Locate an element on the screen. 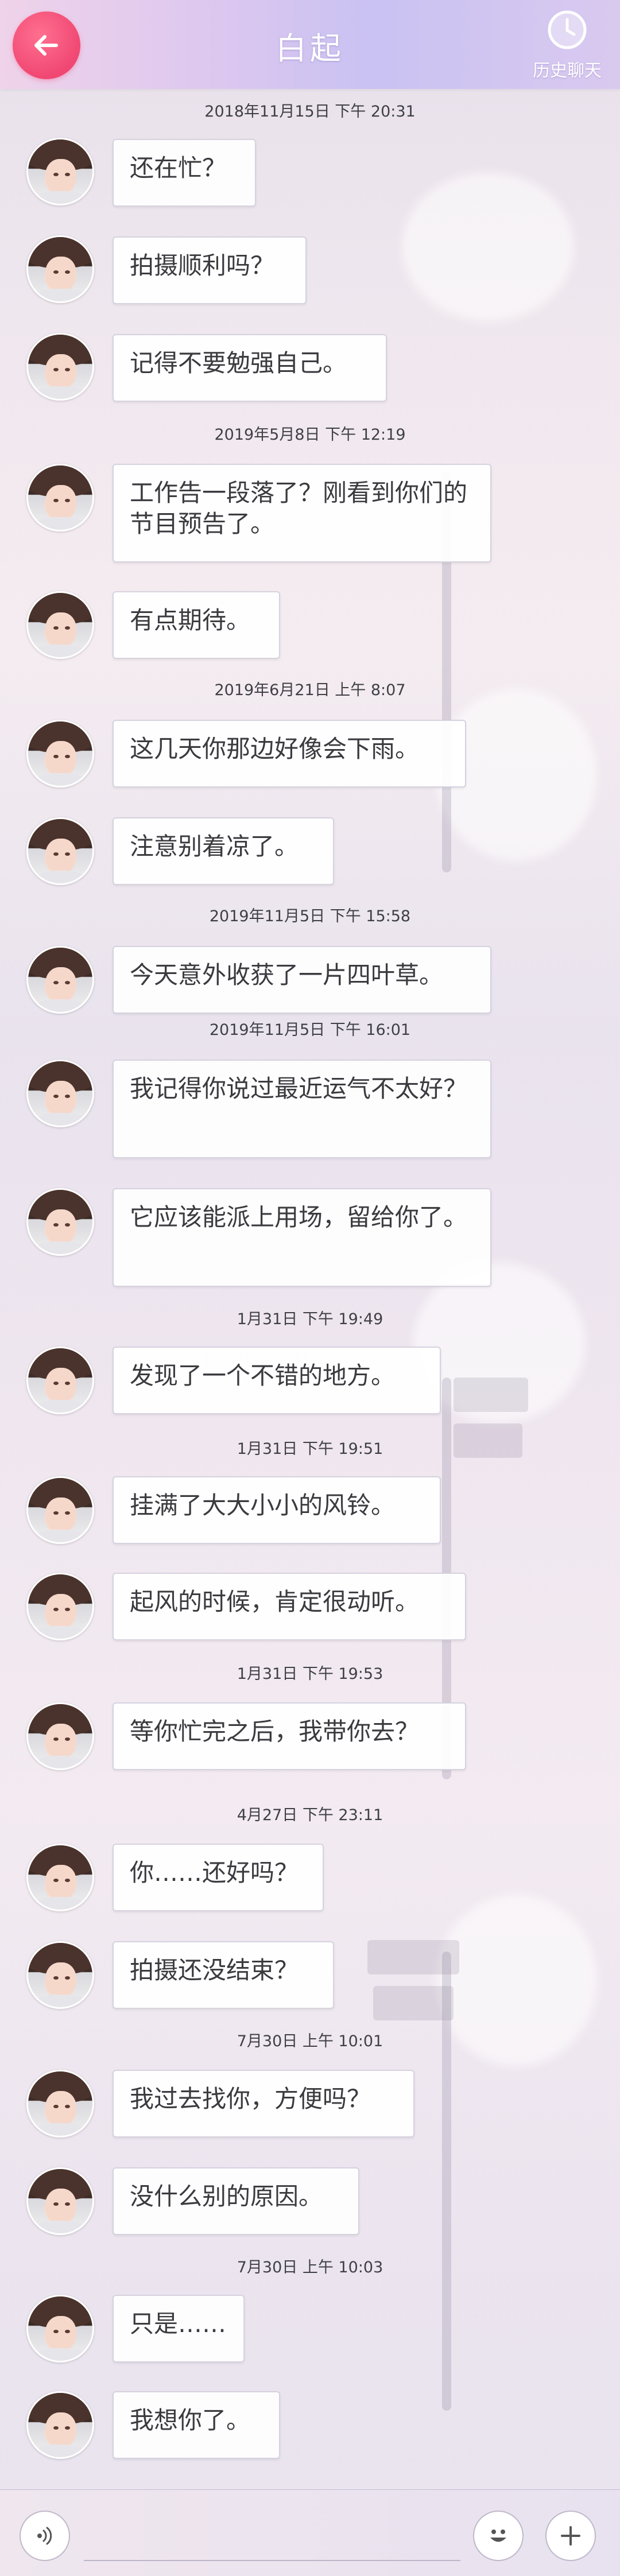 This screenshot has width=620, height=2576. emoji-icon is located at coordinates (498, 2536).